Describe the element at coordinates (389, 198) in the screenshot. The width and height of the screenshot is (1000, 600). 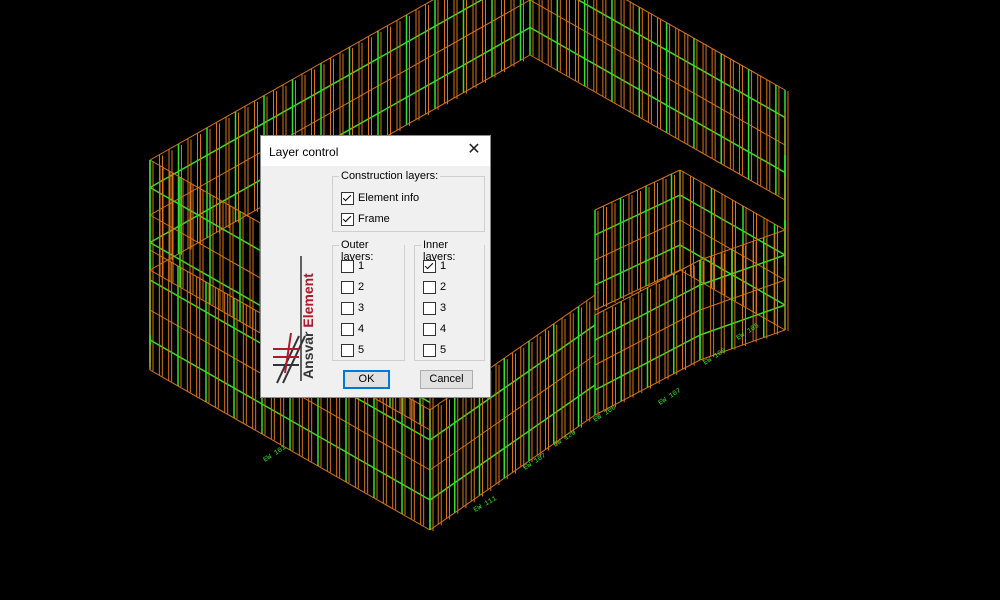
I see `checkbox-label: Element info` at that location.